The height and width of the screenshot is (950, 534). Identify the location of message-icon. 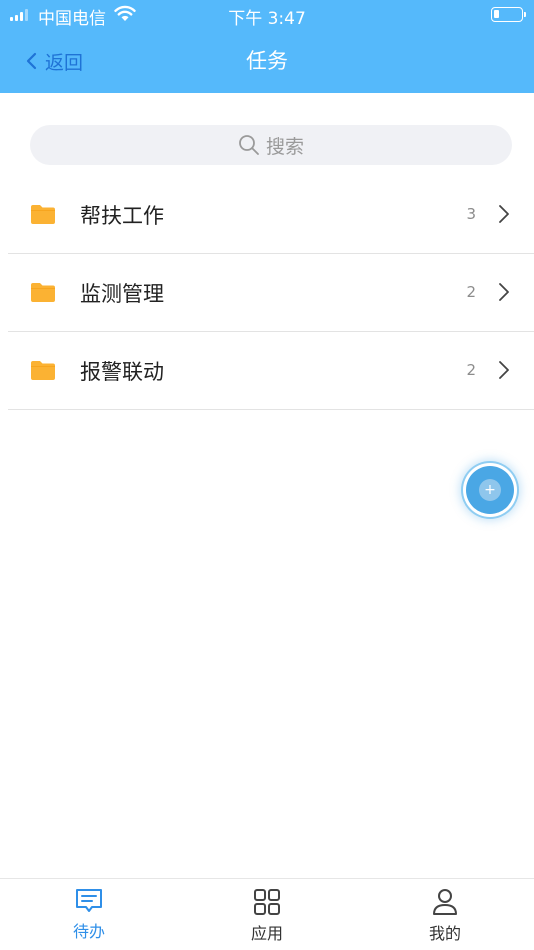
(89, 900).